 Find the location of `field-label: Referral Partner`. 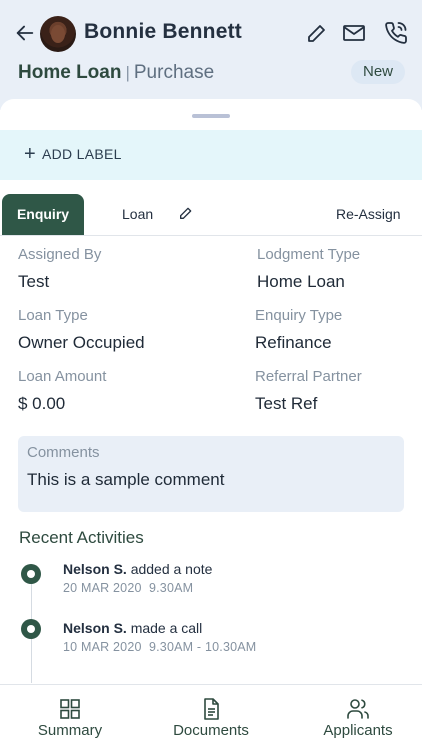

field-label: Referral Partner is located at coordinates (308, 376).